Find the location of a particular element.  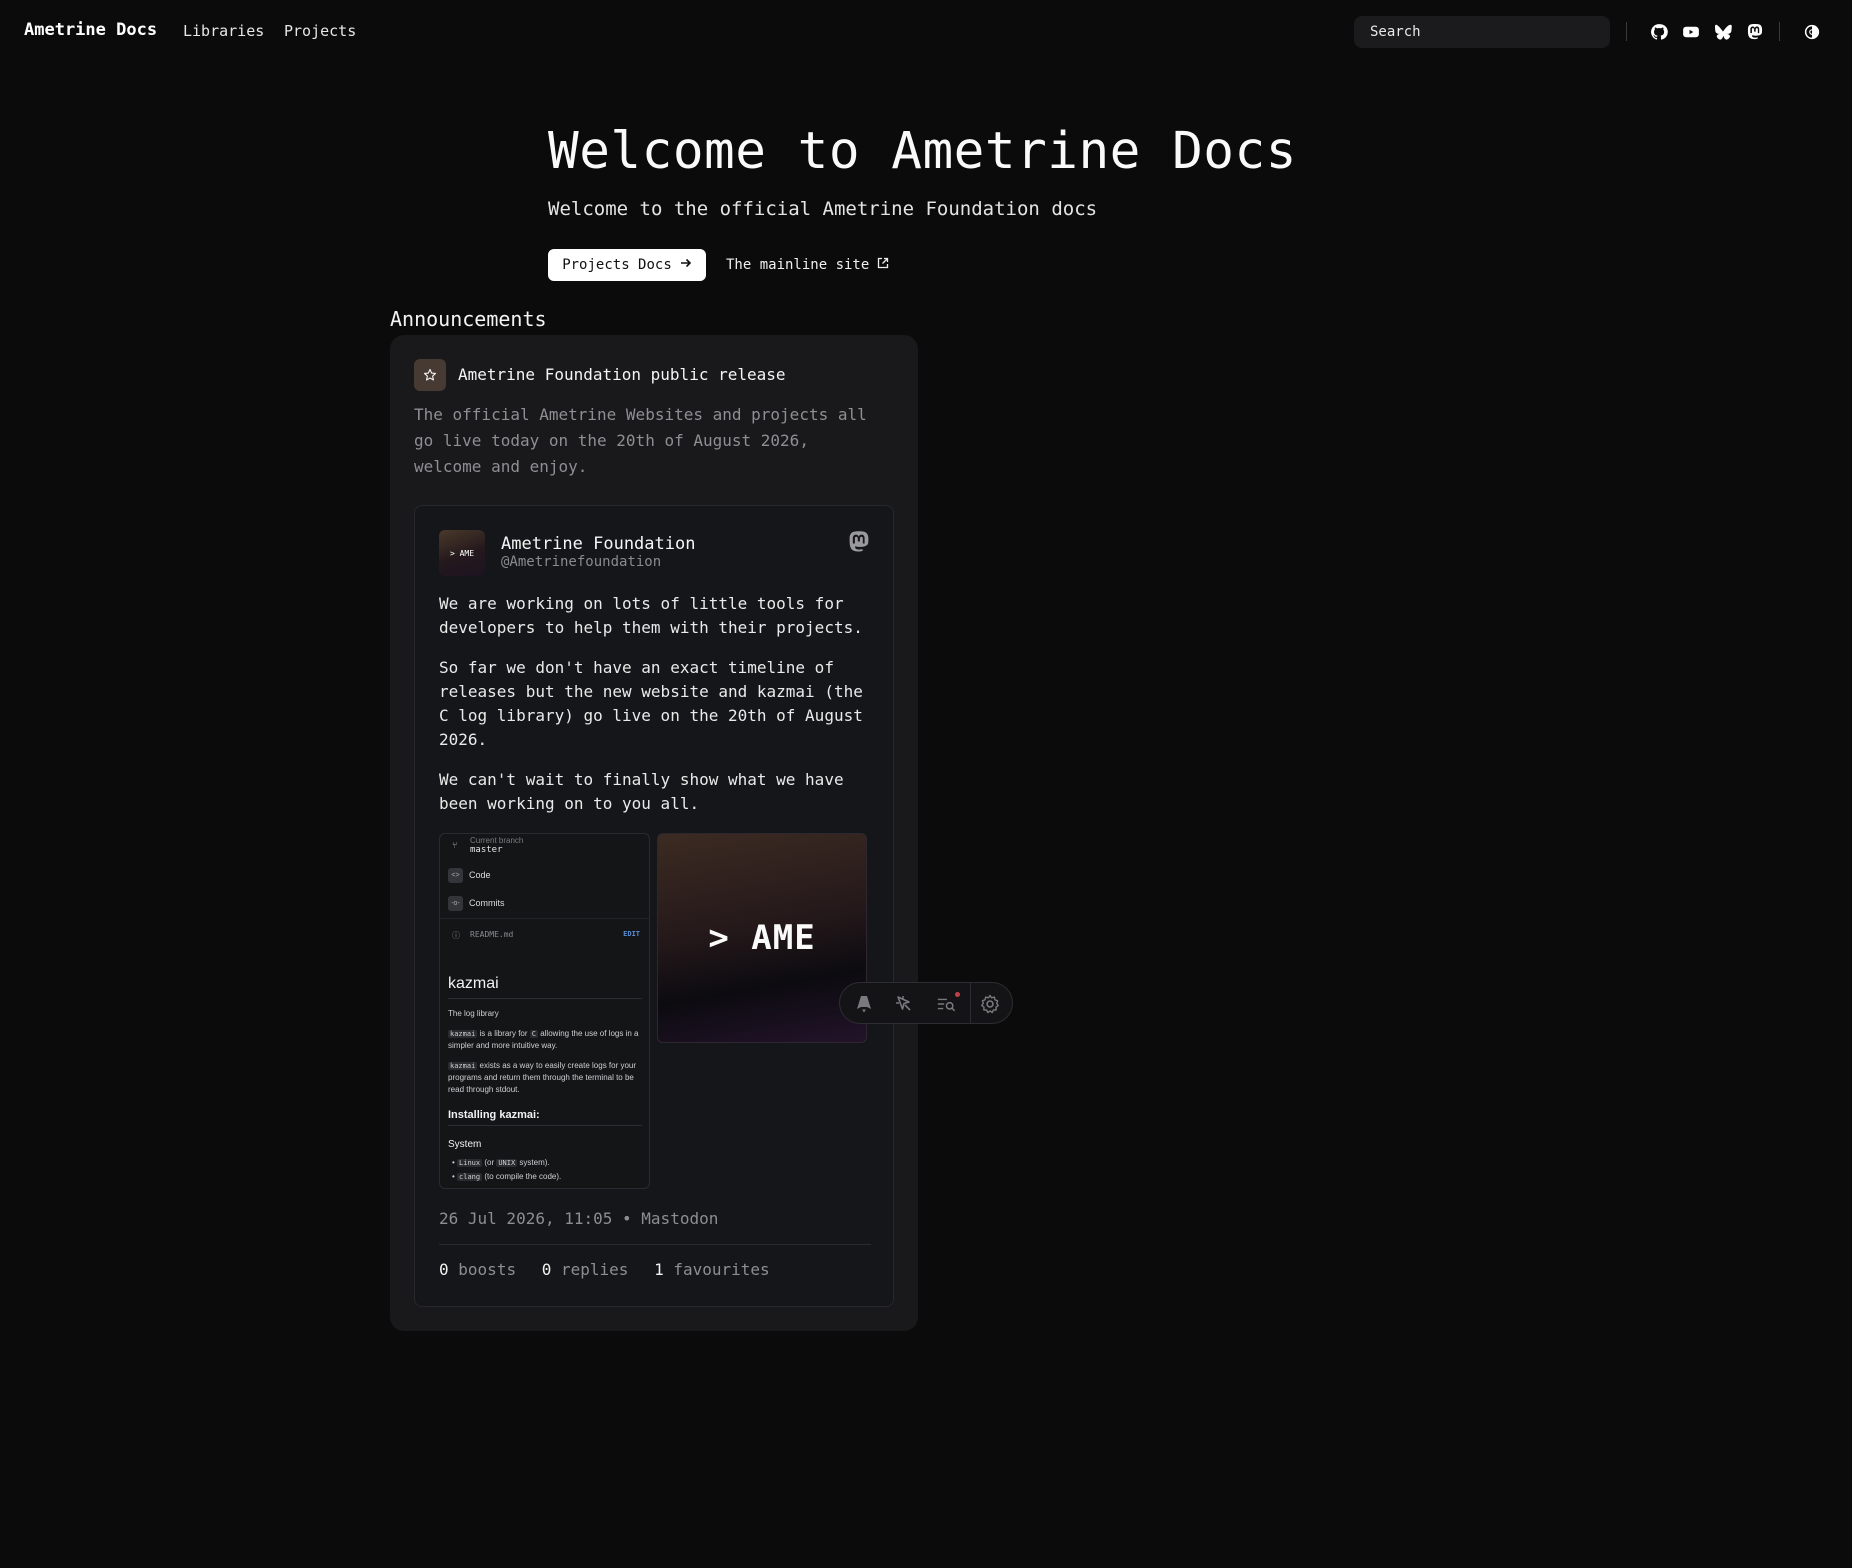

branch-label: Current branch is located at coordinates (497, 840).